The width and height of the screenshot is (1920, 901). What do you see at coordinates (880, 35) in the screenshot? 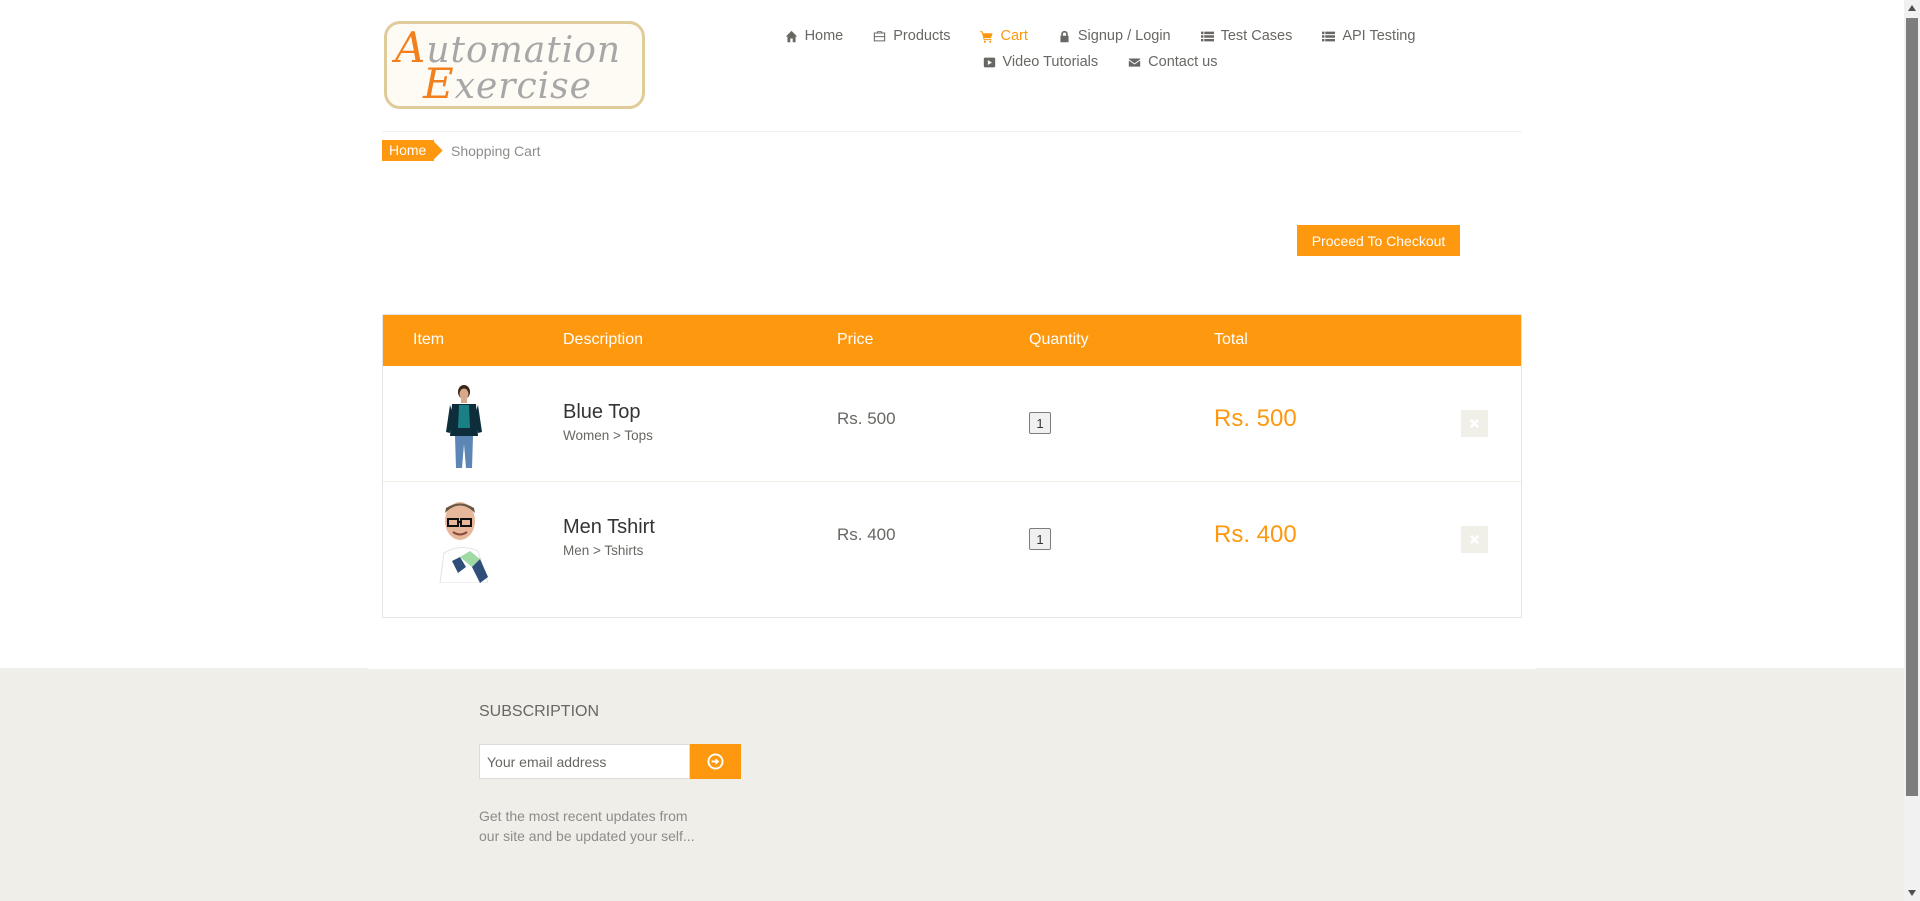
I see `briefcase-icon` at bounding box center [880, 35].